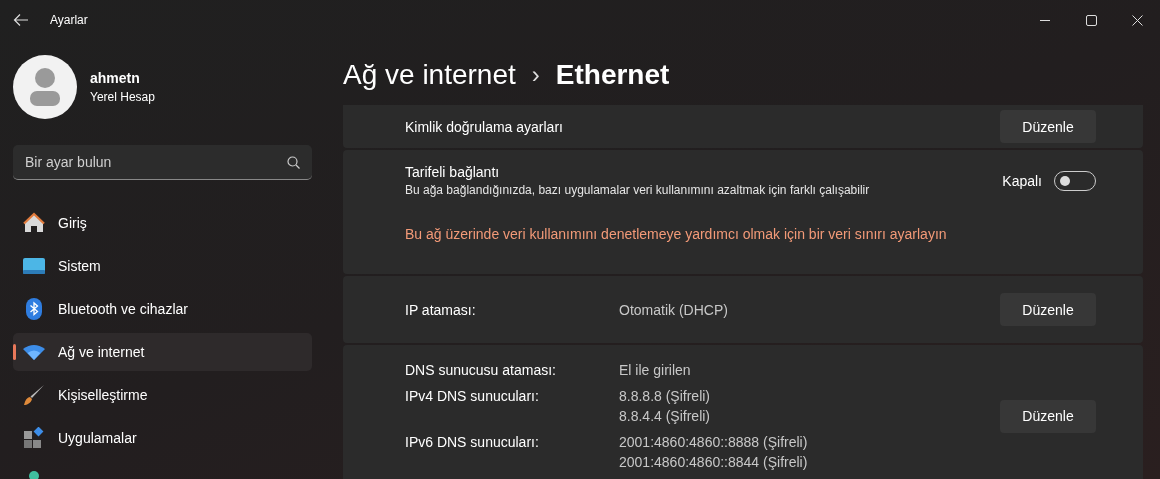  What do you see at coordinates (612, 75) in the screenshot?
I see `page-title: Ethernet` at bounding box center [612, 75].